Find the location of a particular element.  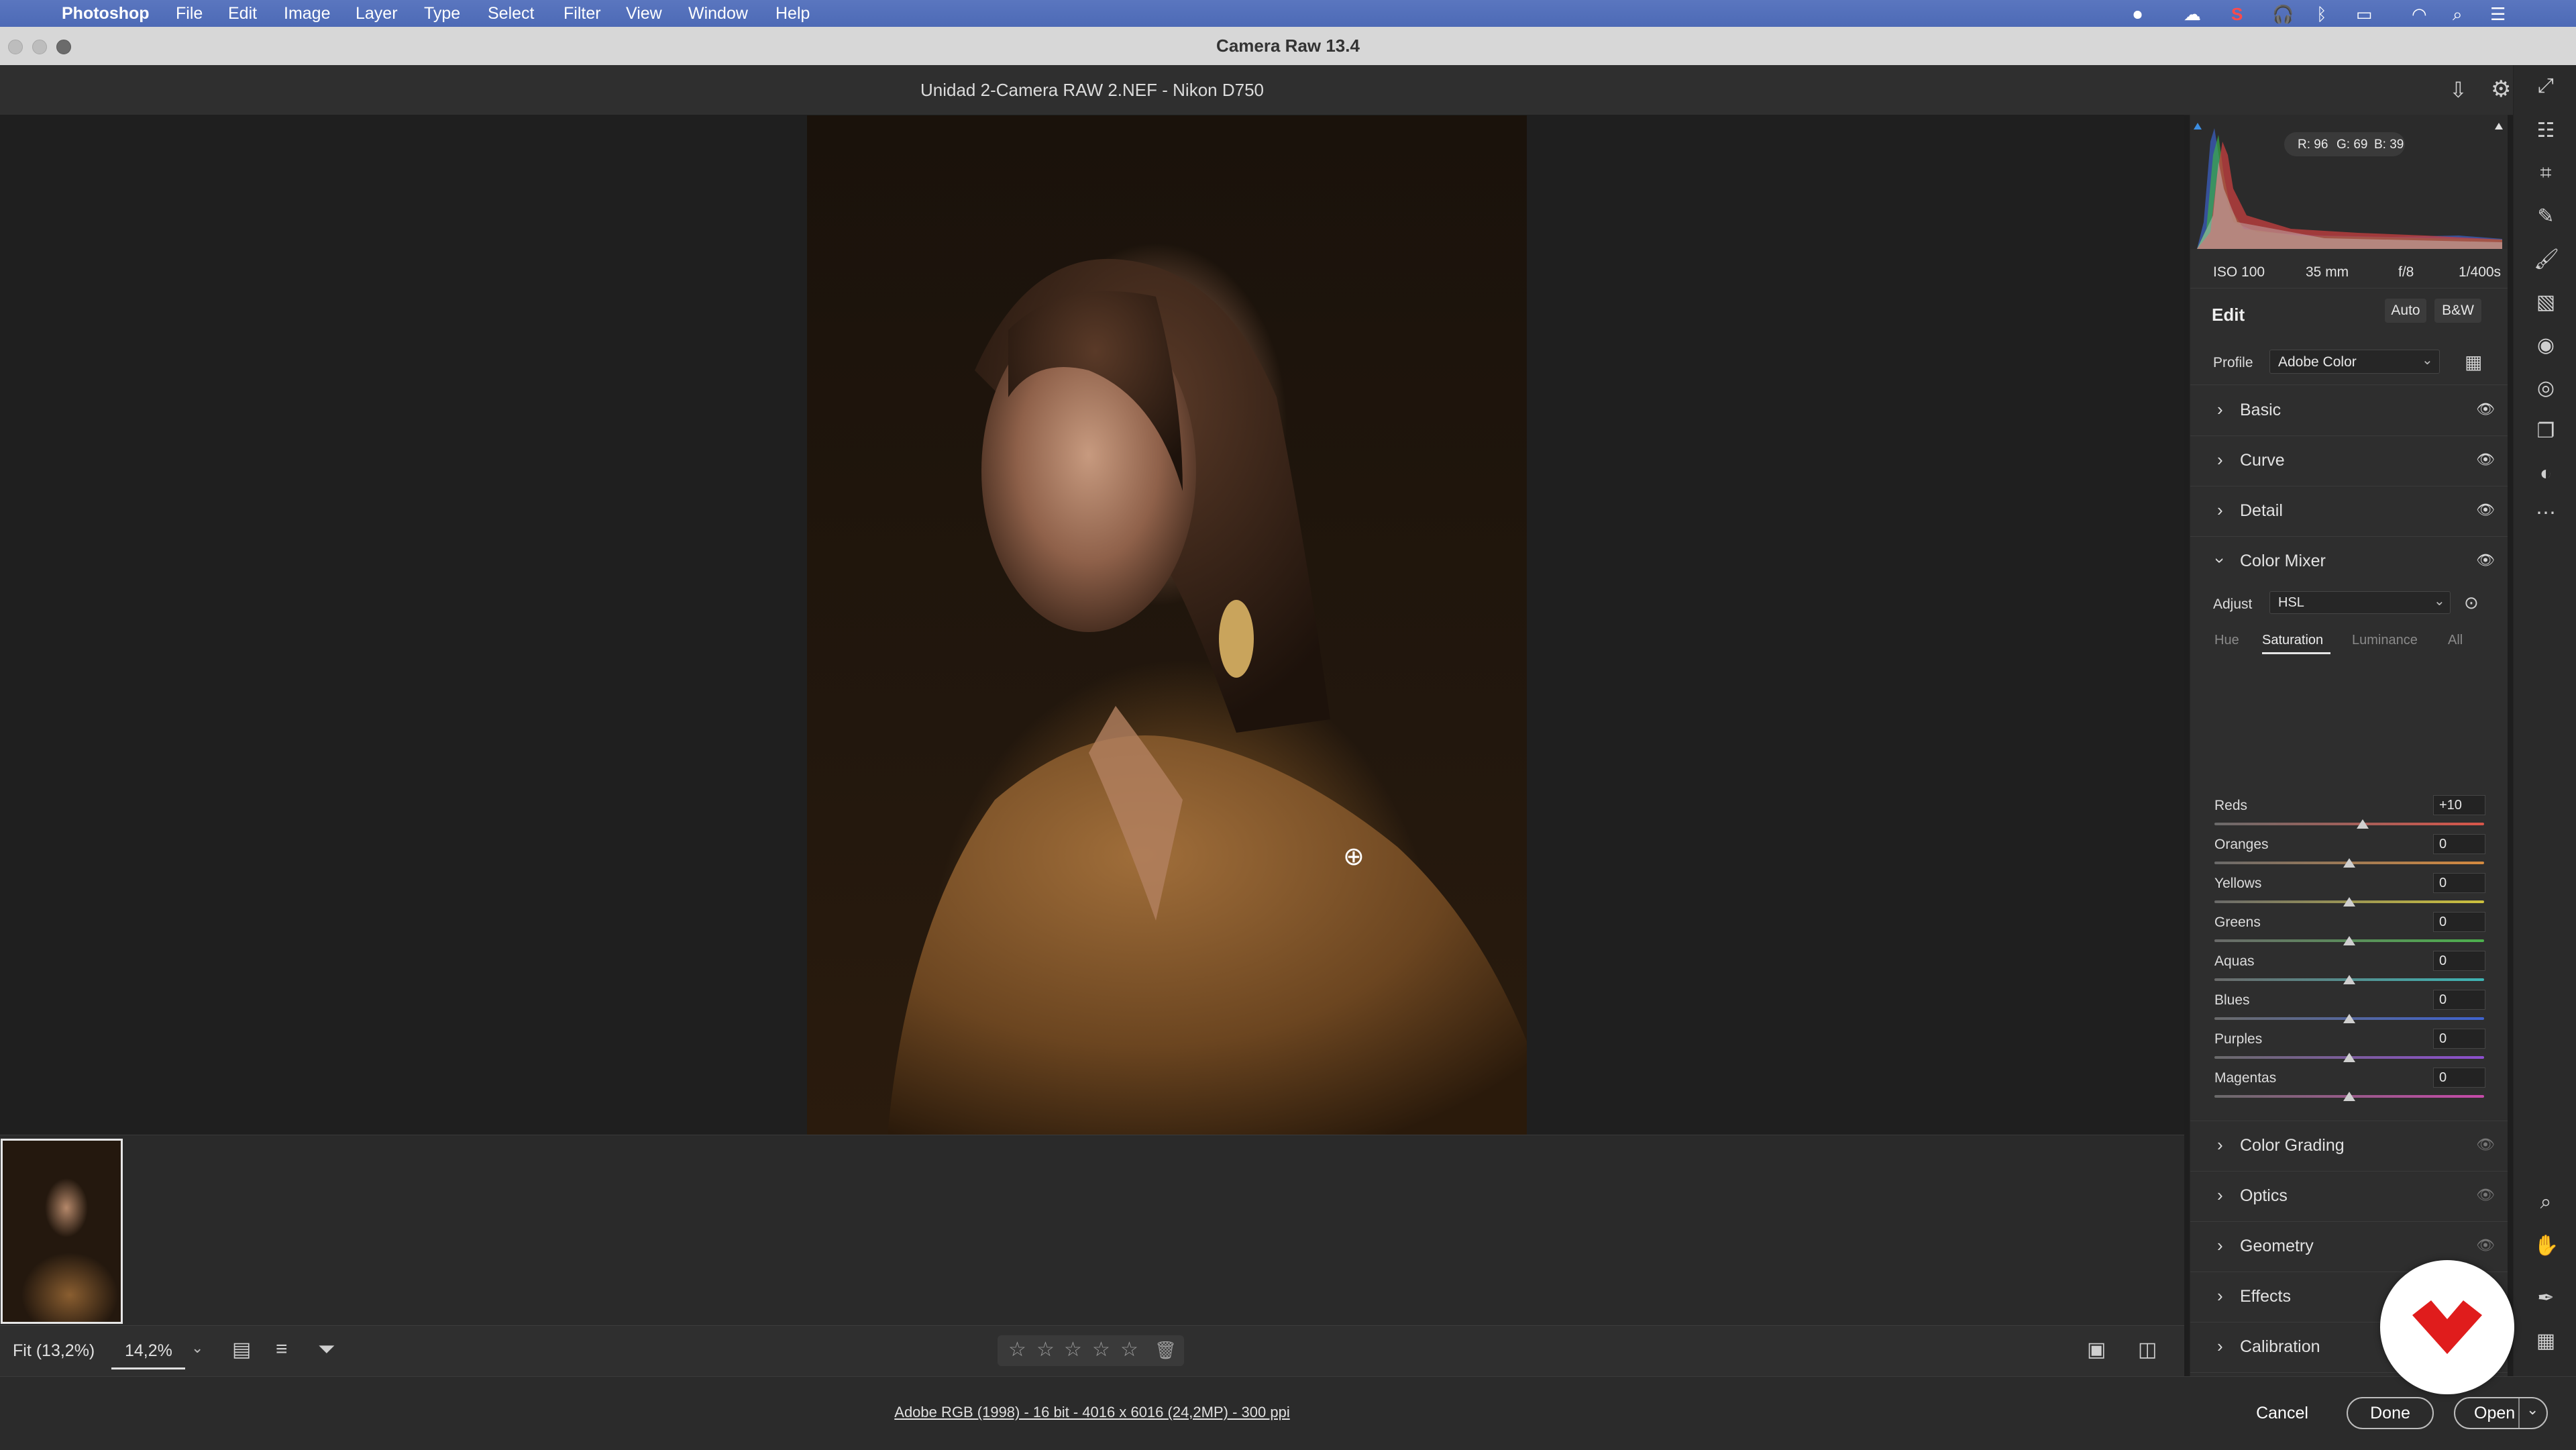

menu-edit: Edit is located at coordinates (242, 14).